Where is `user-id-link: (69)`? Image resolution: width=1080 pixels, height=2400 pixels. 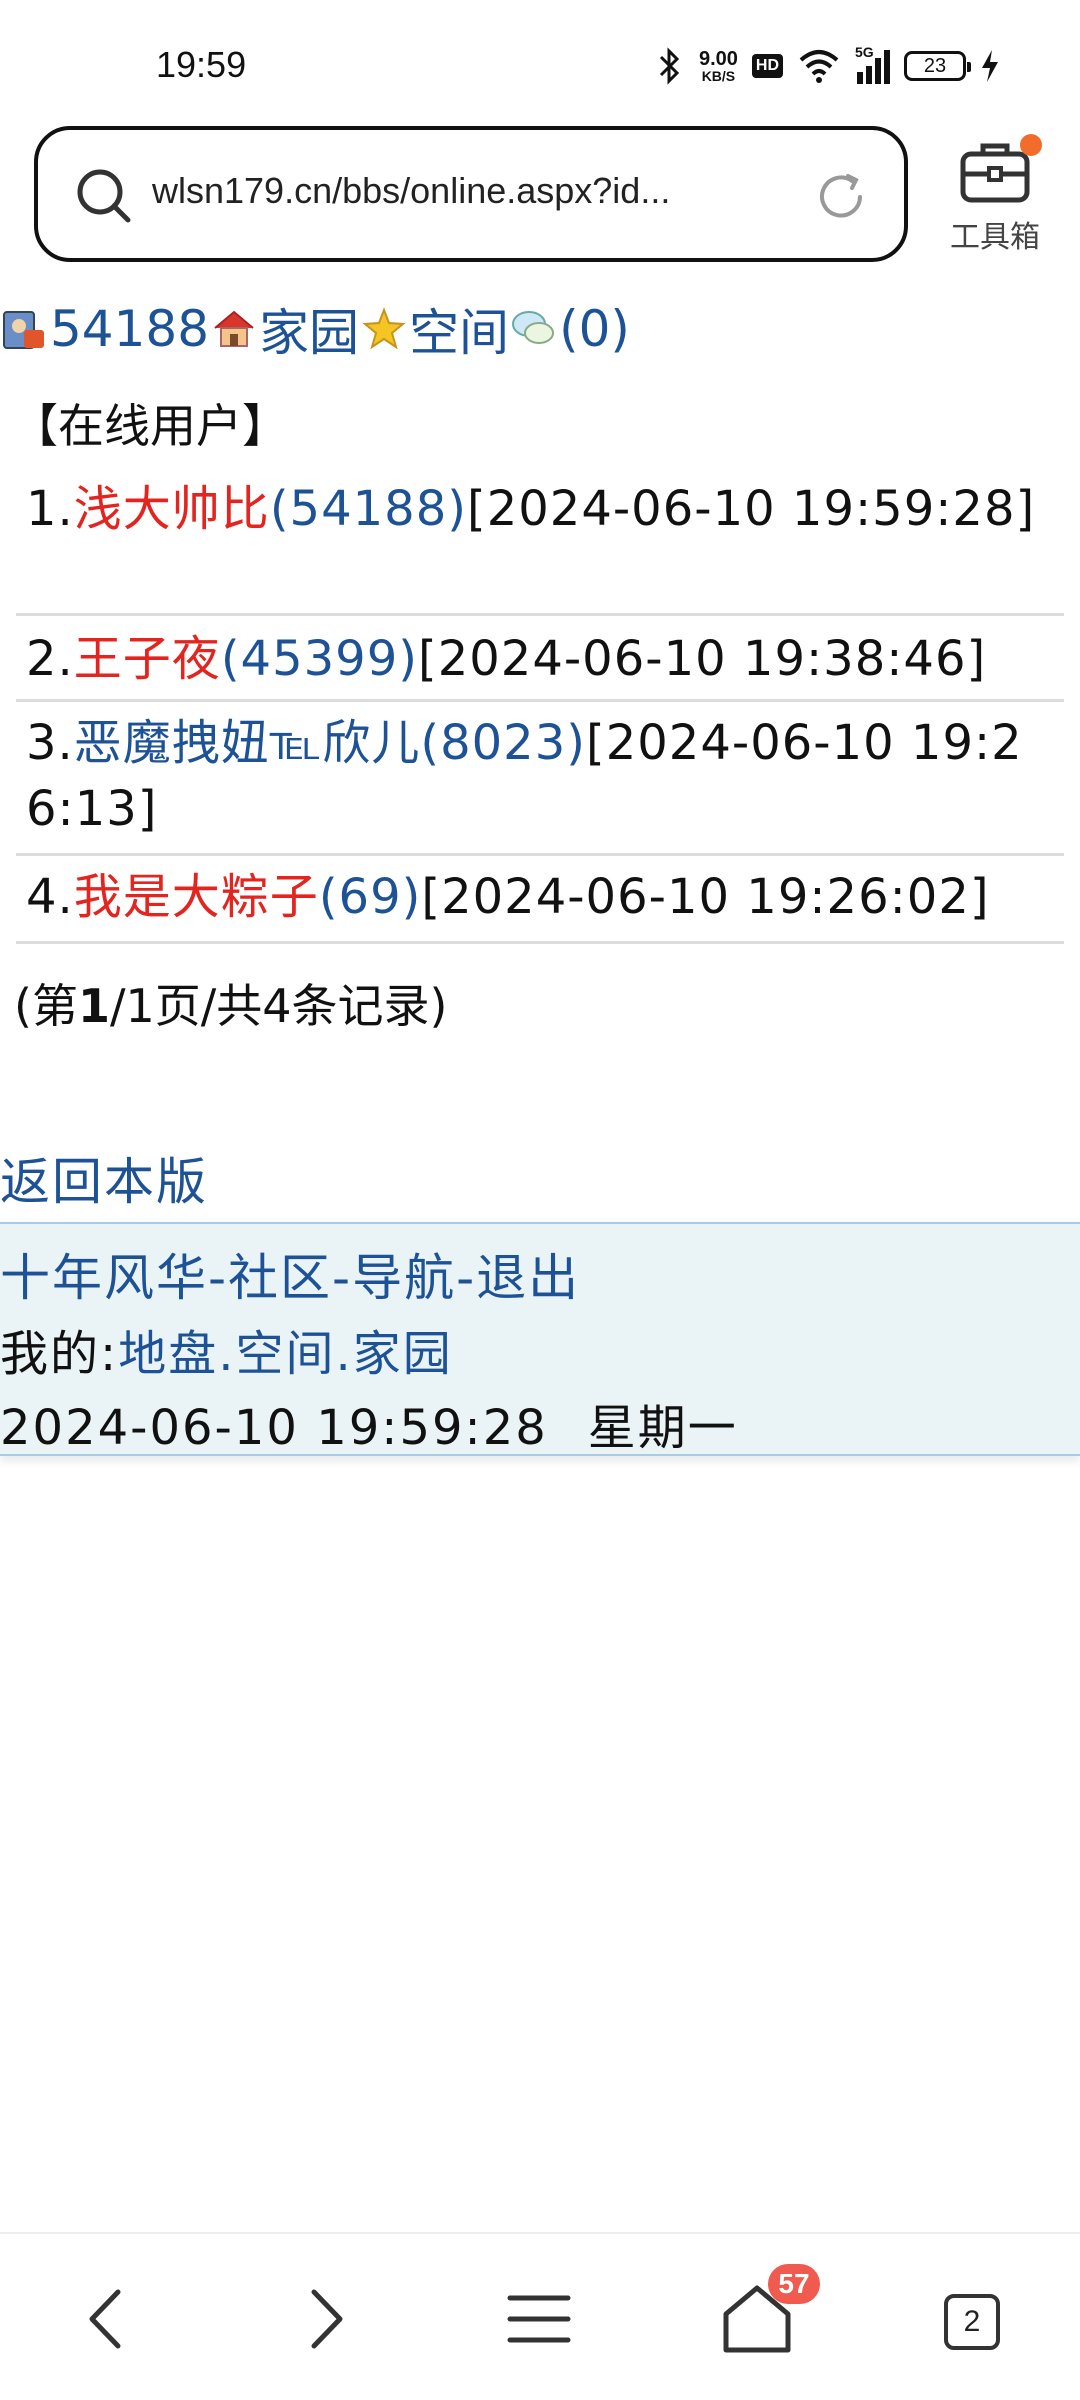
user-id-link: (69) is located at coordinates (370, 897).